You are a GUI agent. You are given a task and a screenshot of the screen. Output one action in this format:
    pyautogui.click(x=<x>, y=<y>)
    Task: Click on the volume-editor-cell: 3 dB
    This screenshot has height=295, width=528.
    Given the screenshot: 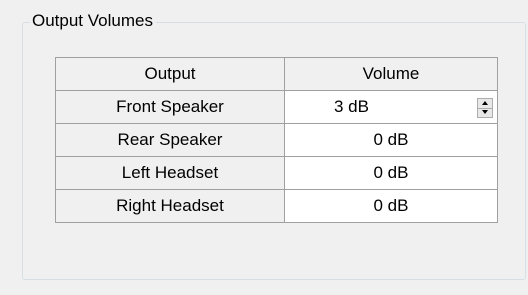 What is the action you would take?
    pyautogui.click(x=391, y=107)
    